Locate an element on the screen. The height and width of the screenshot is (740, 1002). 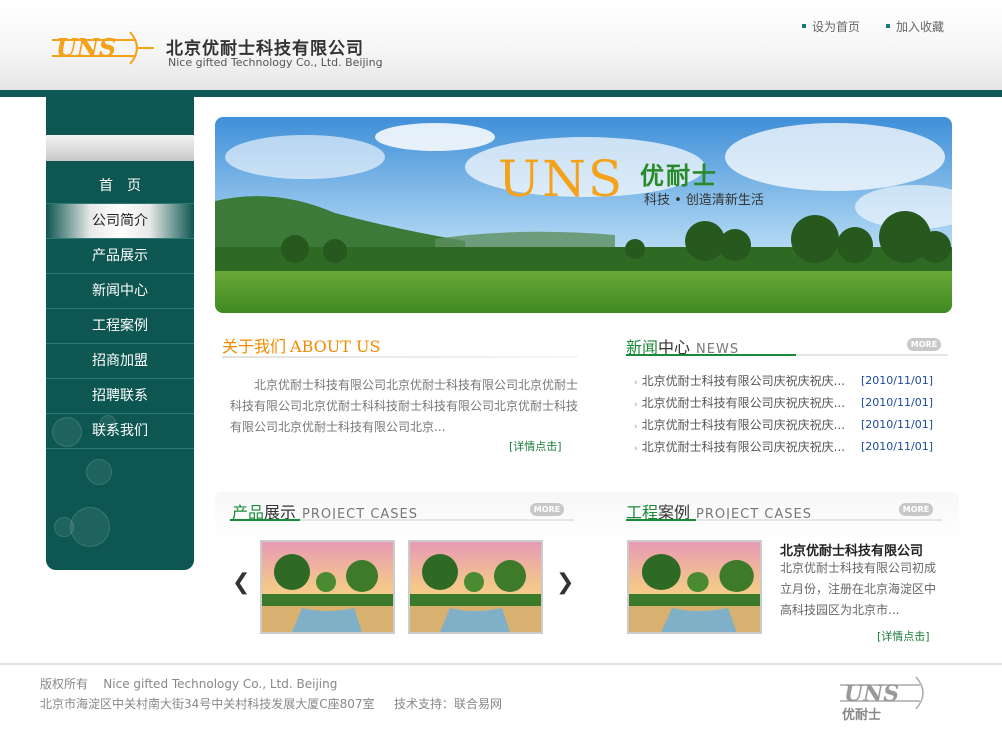
about-divider is located at coordinates (400, 357).